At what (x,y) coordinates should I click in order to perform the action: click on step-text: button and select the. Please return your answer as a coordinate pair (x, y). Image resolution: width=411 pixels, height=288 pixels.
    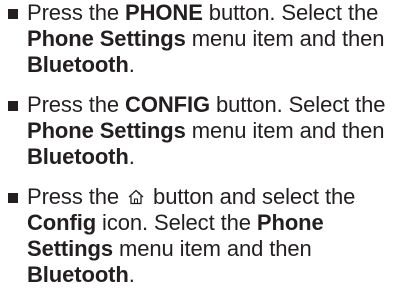
    Looking at the image, I should click on (251, 196).